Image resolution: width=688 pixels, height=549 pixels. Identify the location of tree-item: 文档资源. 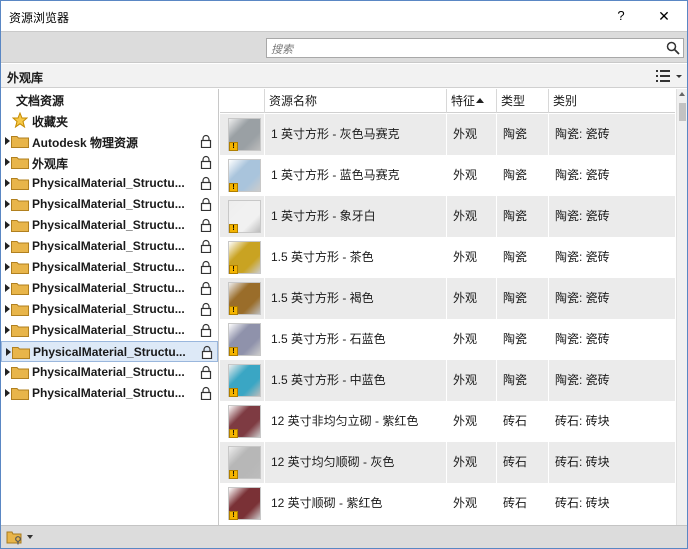
(109, 99).